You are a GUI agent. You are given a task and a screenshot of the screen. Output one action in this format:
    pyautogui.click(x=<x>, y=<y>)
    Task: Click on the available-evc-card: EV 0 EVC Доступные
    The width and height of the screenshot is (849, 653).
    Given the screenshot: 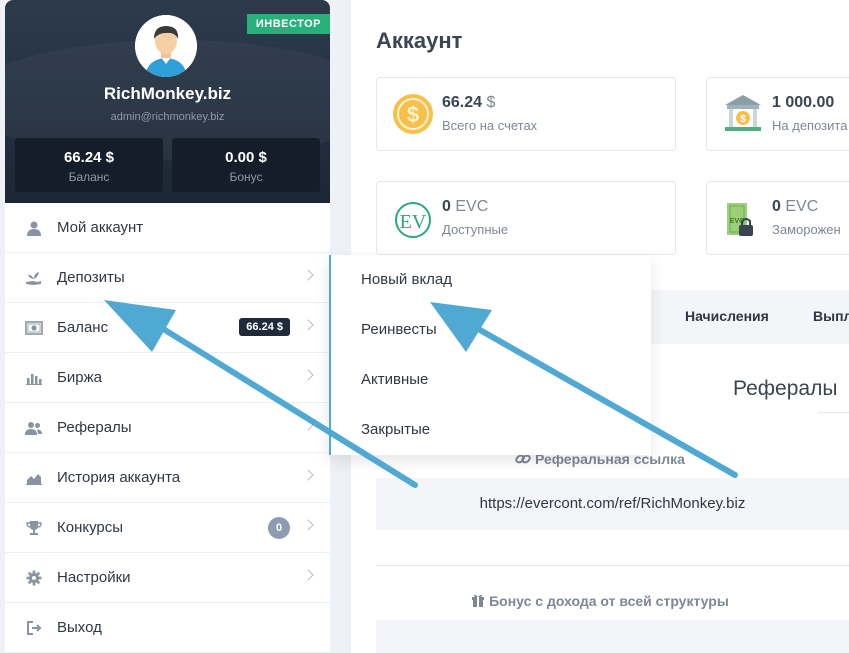 What is the action you would take?
    pyautogui.click(x=526, y=218)
    